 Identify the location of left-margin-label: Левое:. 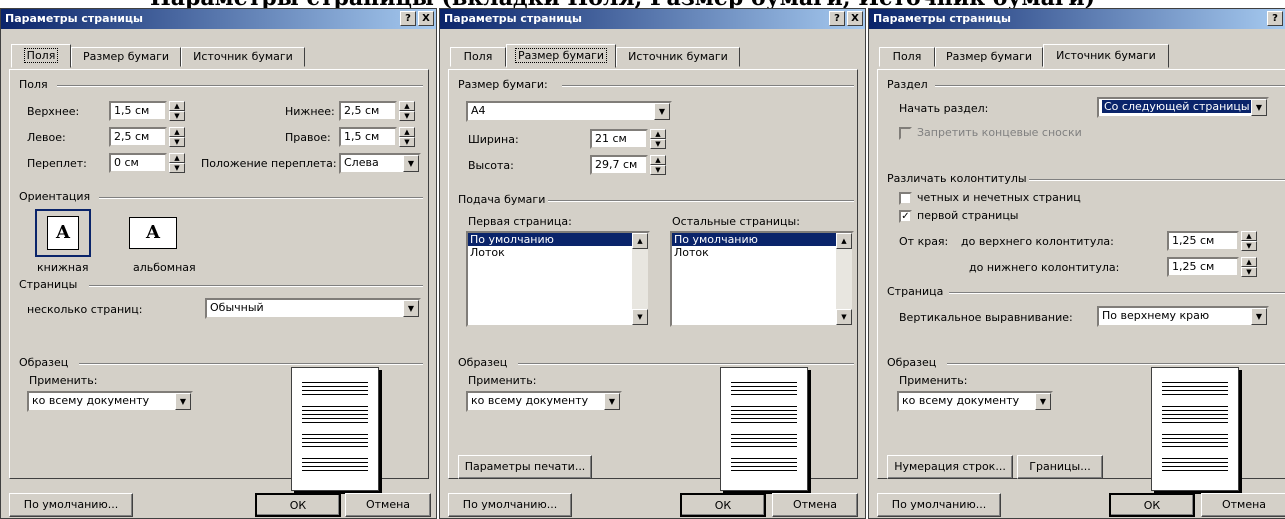
(46, 137).